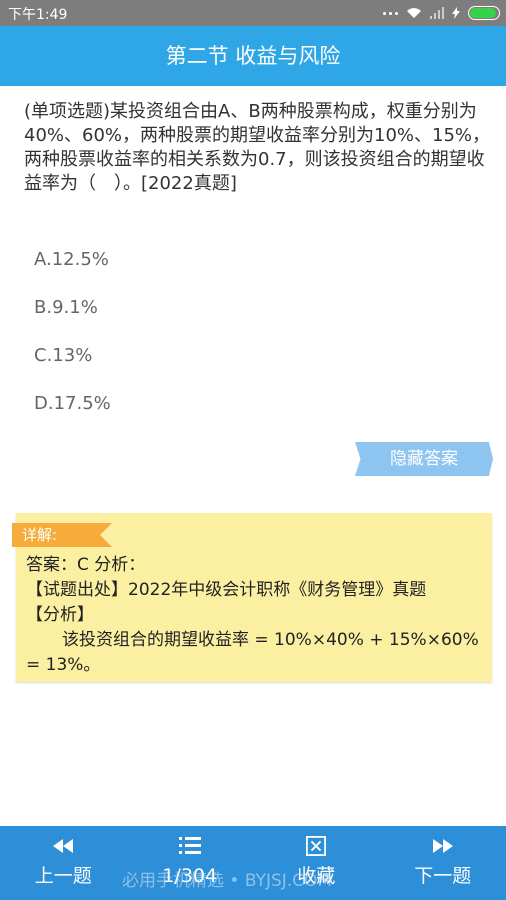 This screenshot has width=506, height=900. Describe the element at coordinates (390, 13) in the screenshot. I see `more-dots-icon` at that location.